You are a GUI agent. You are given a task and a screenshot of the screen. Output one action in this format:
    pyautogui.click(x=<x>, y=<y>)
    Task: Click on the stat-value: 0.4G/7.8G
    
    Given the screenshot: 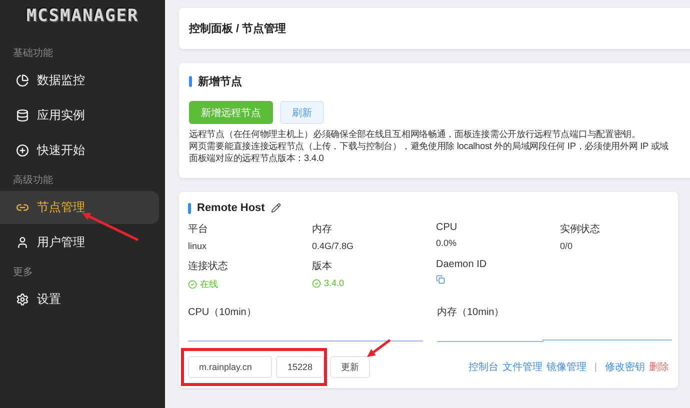 What is the action you would take?
    pyautogui.click(x=333, y=246)
    